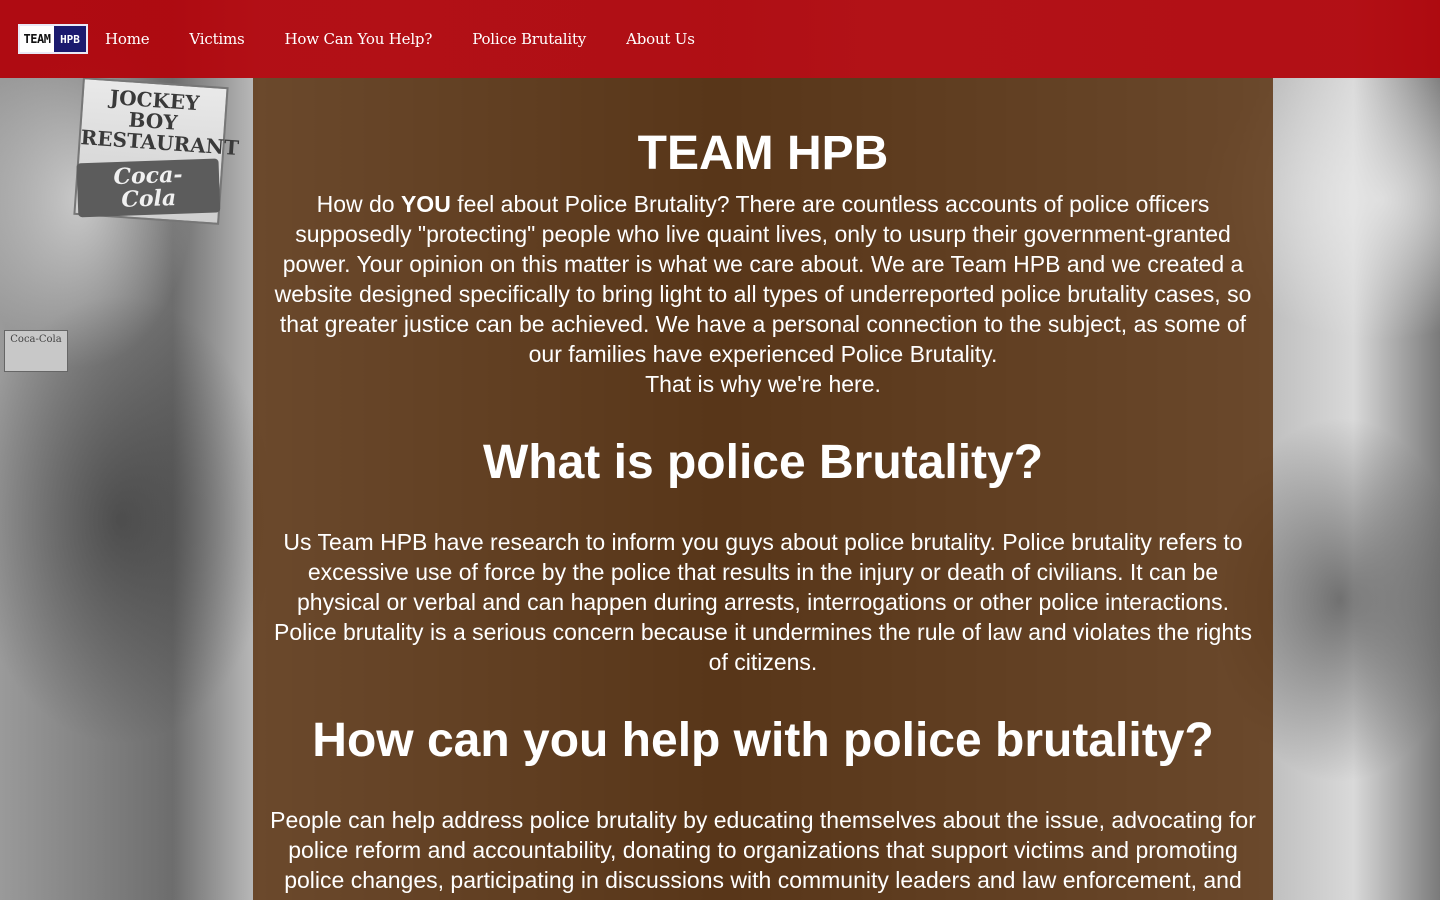 The width and height of the screenshot is (1440, 900). What do you see at coordinates (127, 39) in the screenshot?
I see `nav-home: Home` at bounding box center [127, 39].